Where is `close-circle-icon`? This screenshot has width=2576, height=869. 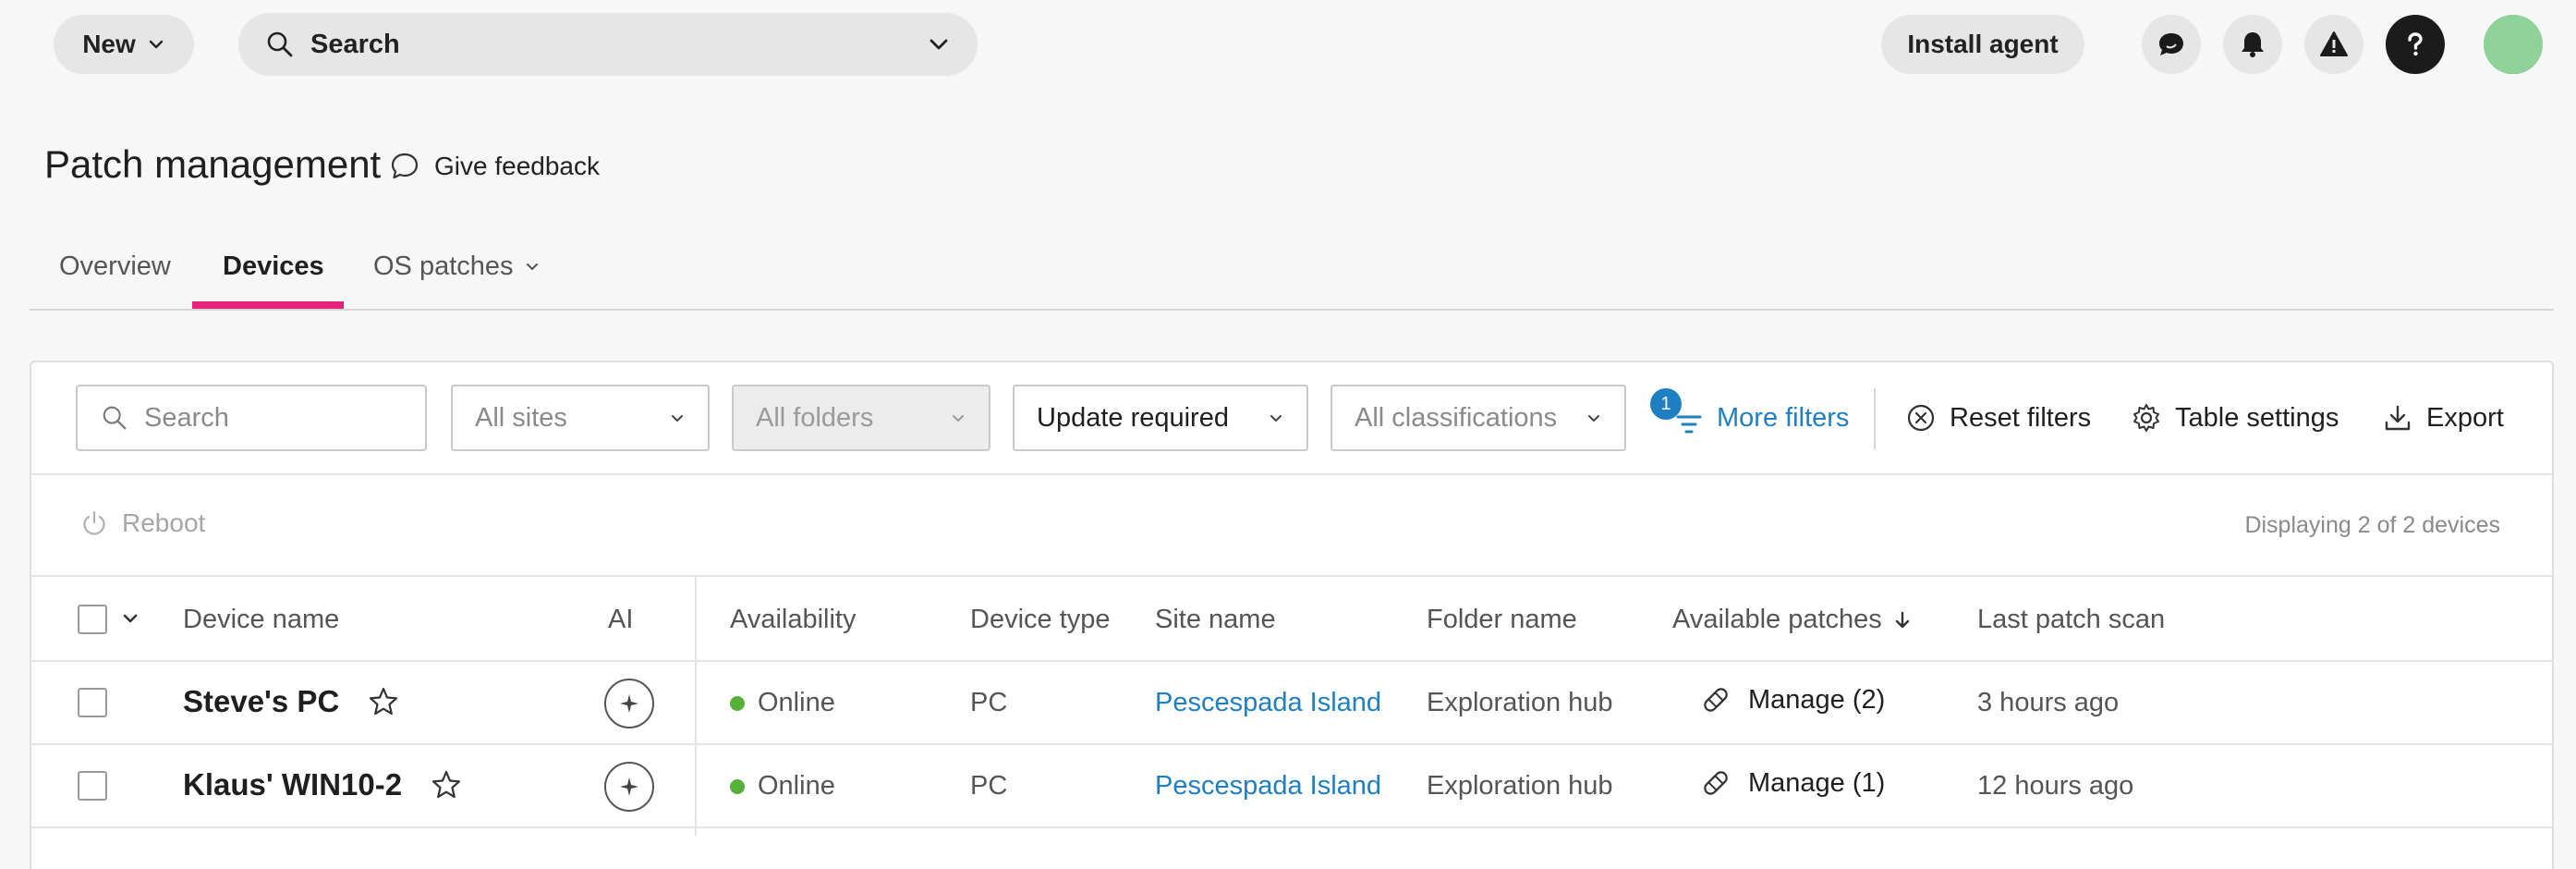 close-circle-icon is located at coordinates (1921, 418).